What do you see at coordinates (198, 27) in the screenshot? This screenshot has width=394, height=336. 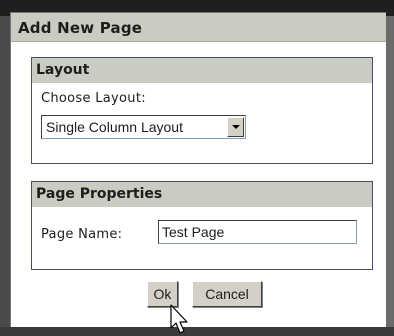 I see `dialog-title: Add New Page` at bounding box center [198, 27].